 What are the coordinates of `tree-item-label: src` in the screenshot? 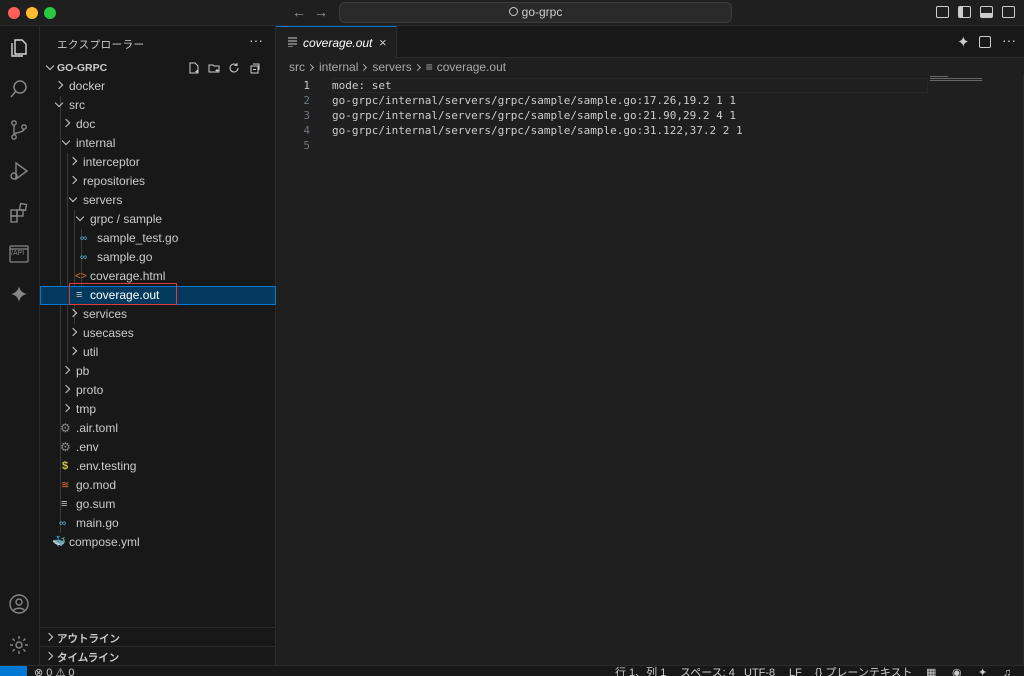 It's located at (77, 105).